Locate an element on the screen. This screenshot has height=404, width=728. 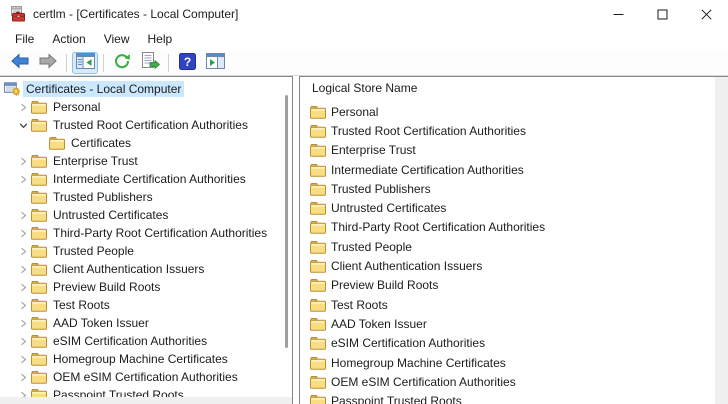
tree-item-aad-token-issuer: AAD Token Issuer is located at coordinates (142, 323).